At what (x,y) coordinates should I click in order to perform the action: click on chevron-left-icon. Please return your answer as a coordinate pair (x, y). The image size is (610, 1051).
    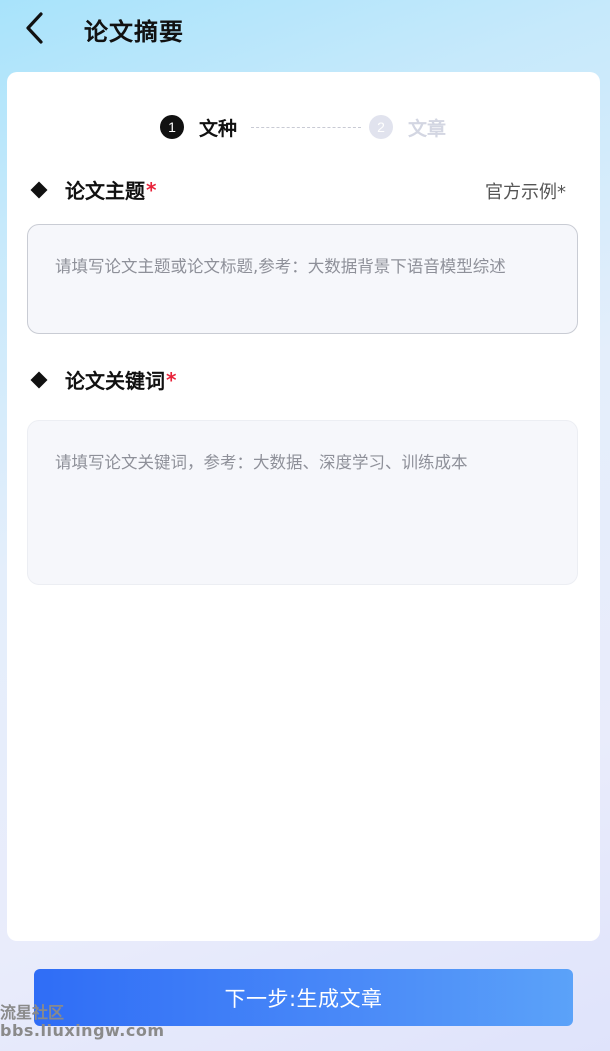
    Looking at the image, I should click on (34, 28).